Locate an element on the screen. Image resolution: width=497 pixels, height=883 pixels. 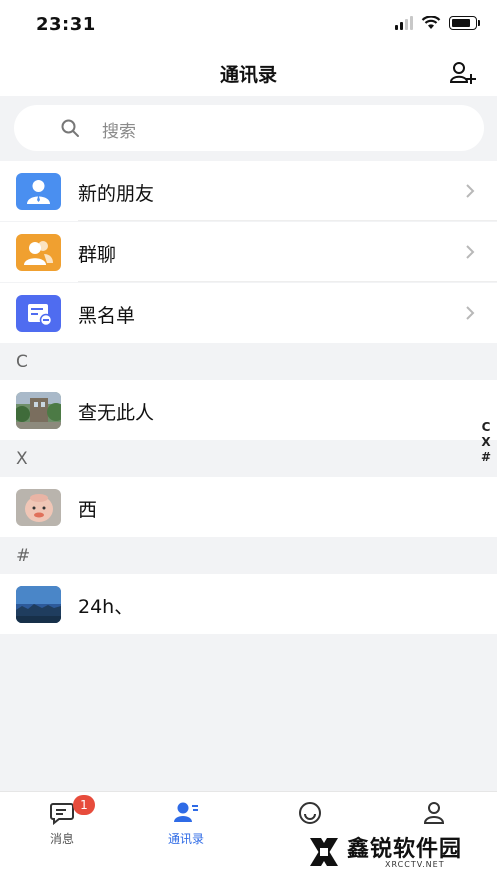
tab-contacts: 通讯录 is located at coordinates (186, 822).